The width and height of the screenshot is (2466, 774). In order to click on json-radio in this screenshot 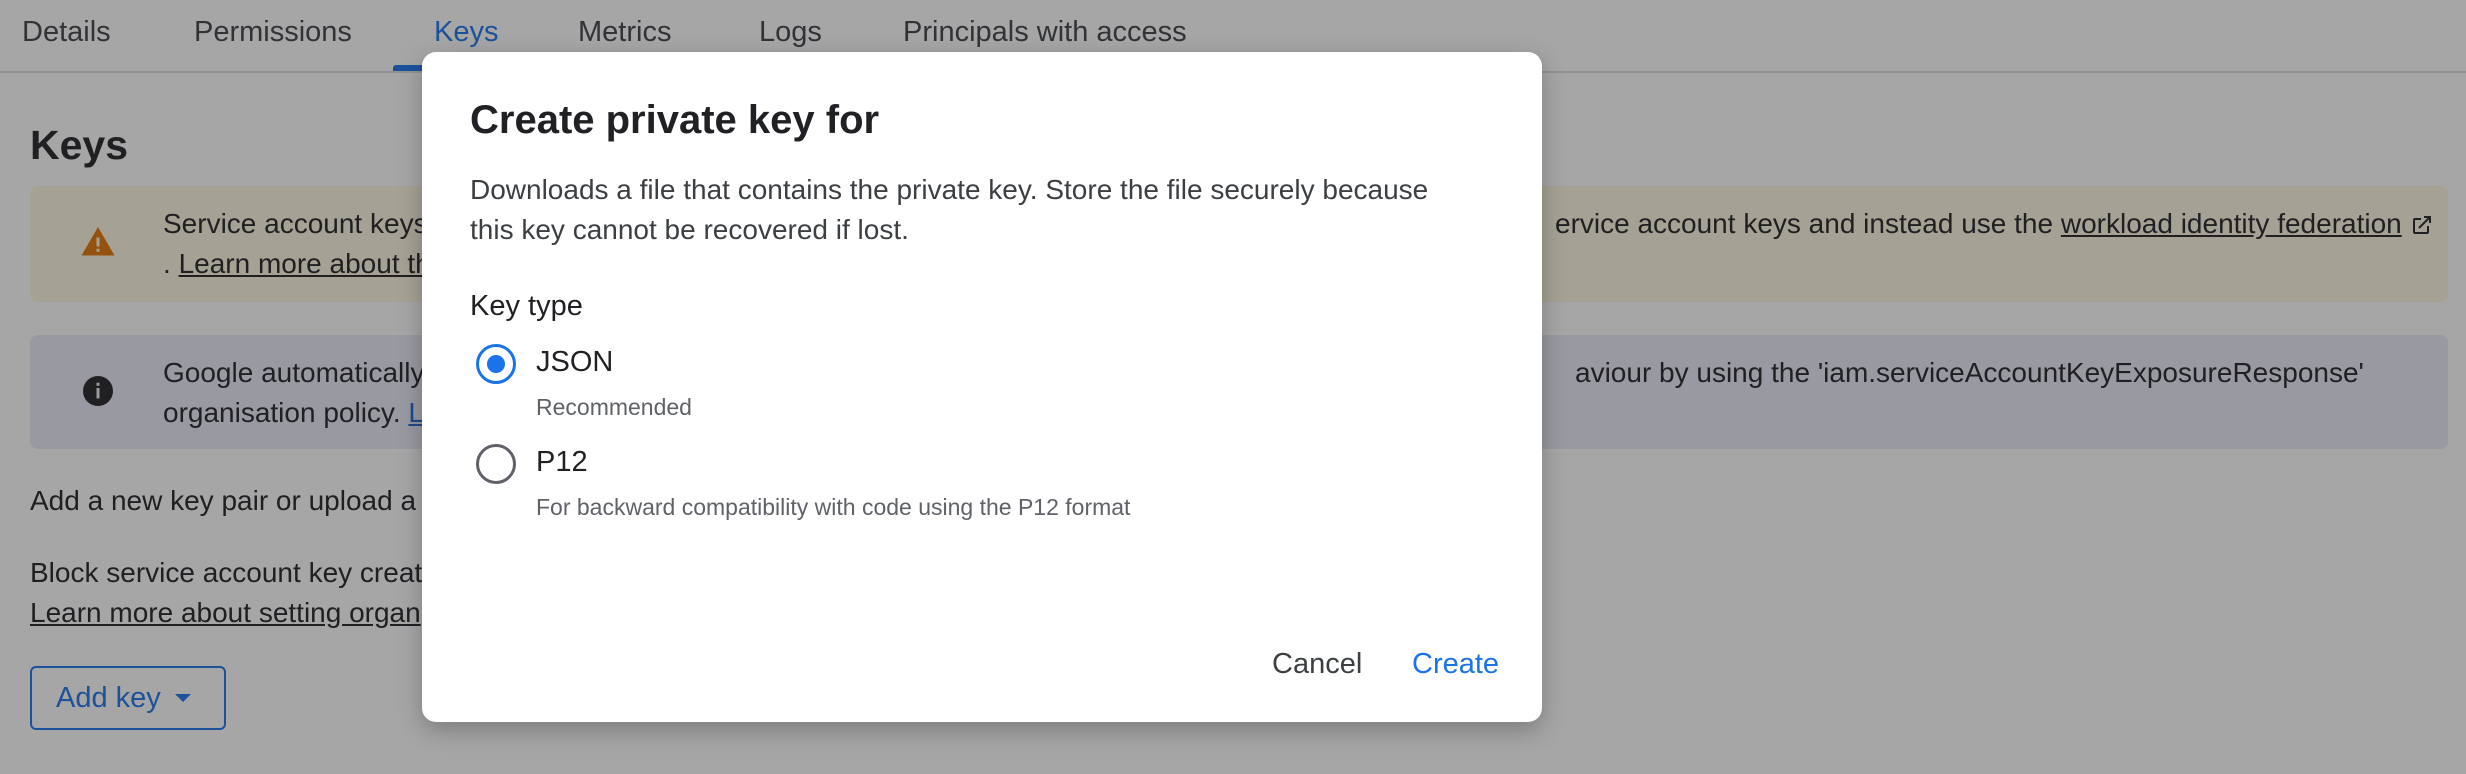, I will do `click(496, 364)`.